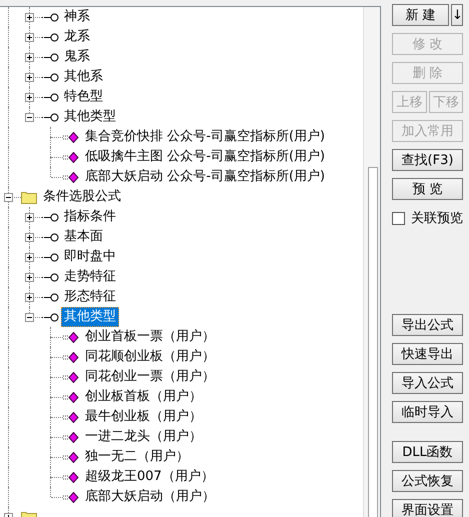 The height and width of the screenshot is (517, 469). Describe the element at coordinates (150, 377) in the screenshot. I see `tree-item: 同花创业一票（用户）` at that location.